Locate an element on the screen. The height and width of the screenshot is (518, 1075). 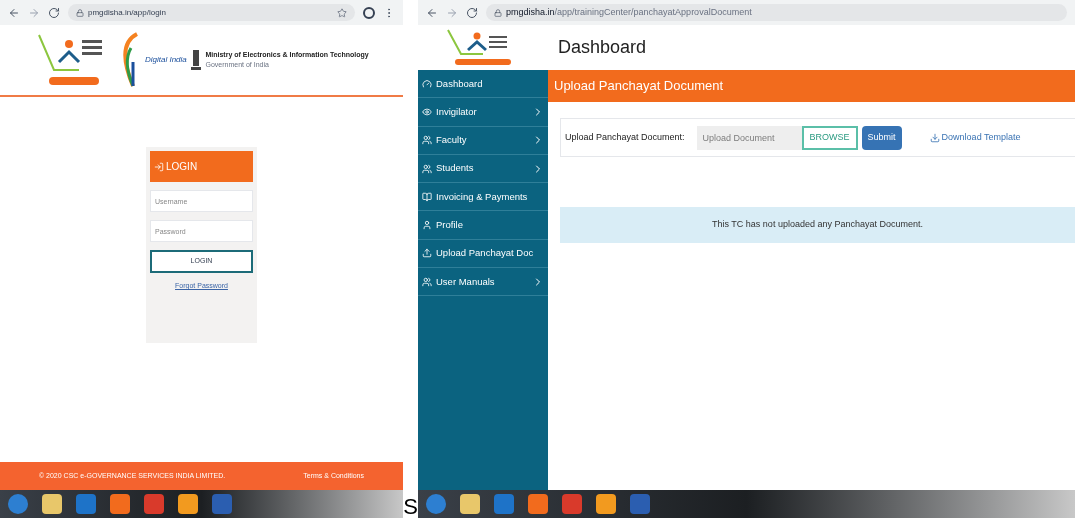
sidebar-item: Upload Panchayat Doc is located at coordinates (483, 254).